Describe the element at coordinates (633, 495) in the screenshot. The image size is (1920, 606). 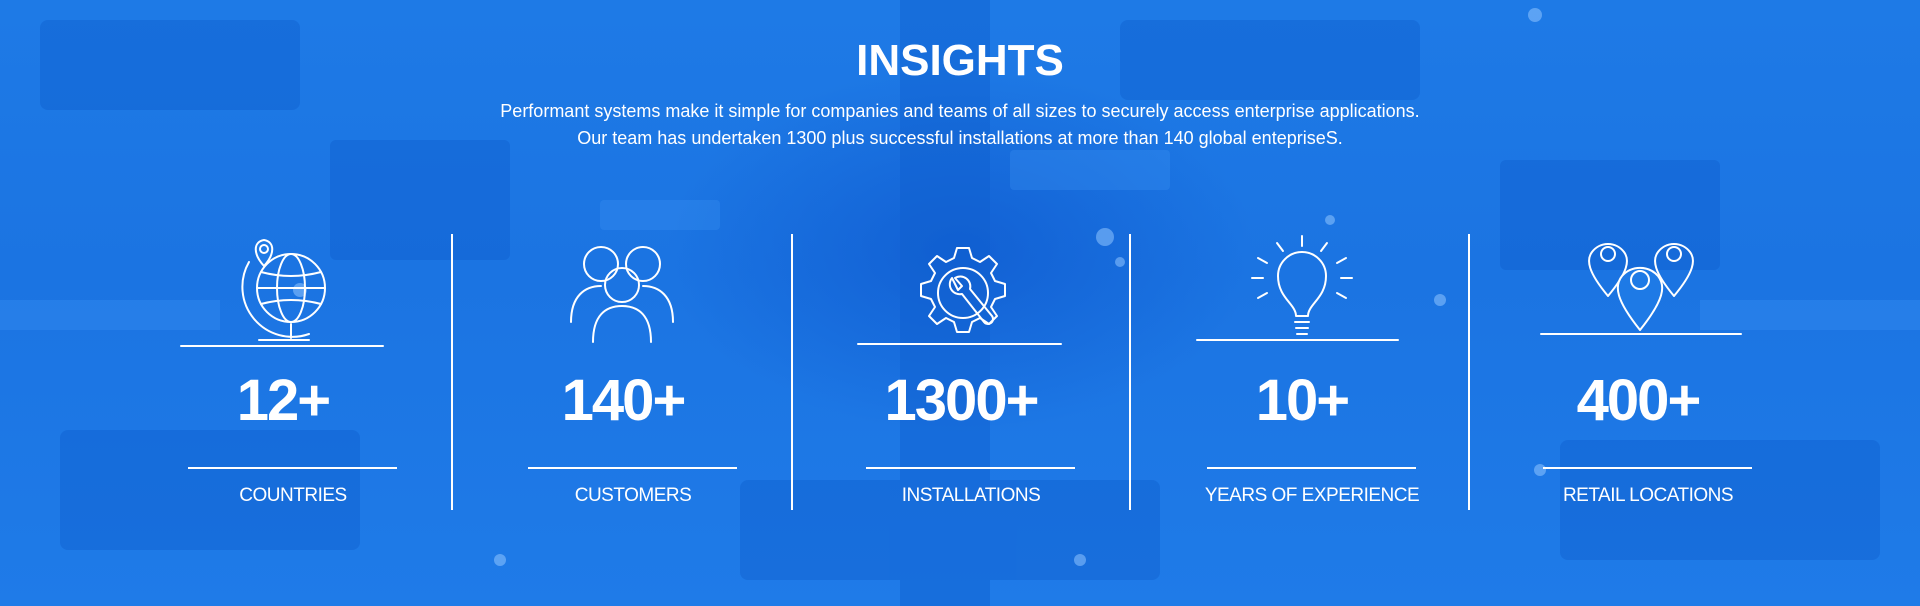
I see `stat-label: CUSTOMERS` at that location.